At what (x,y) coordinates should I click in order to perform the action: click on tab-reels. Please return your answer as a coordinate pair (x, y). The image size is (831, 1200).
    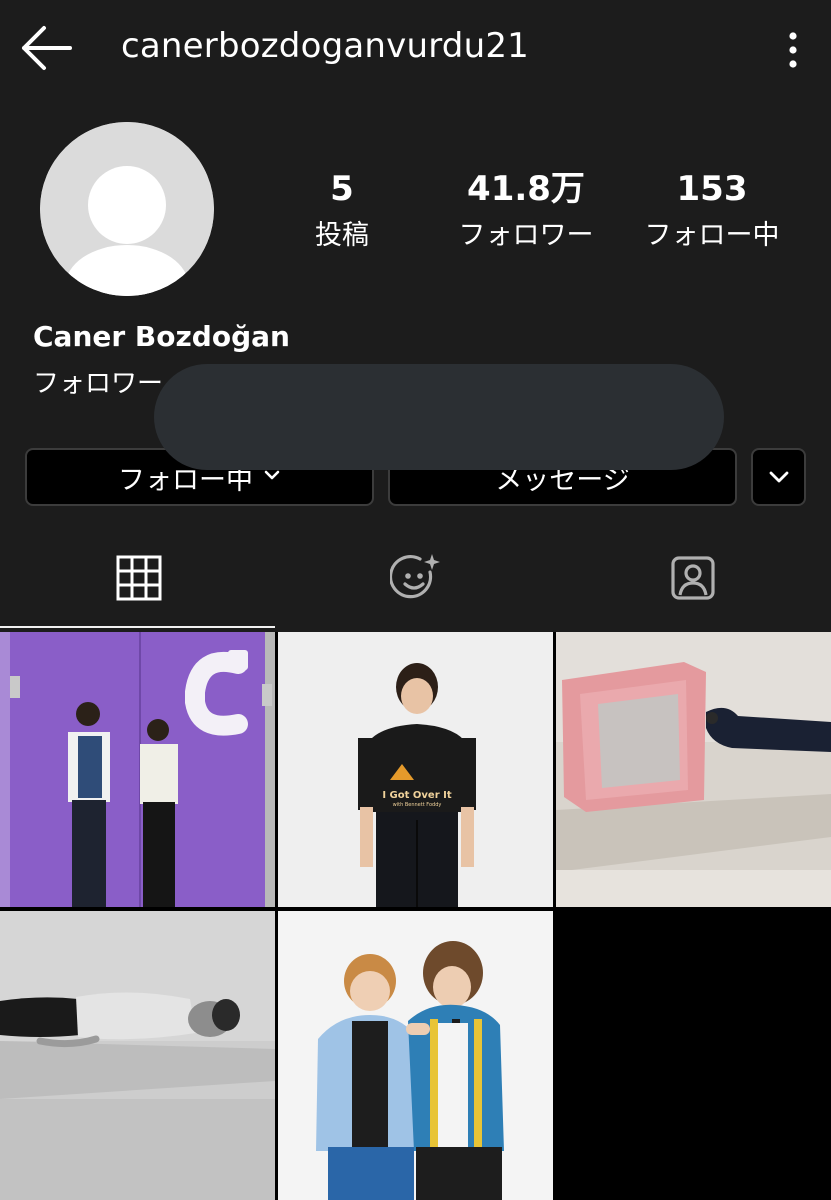
    Looking at the image, I should click on (415, 578).